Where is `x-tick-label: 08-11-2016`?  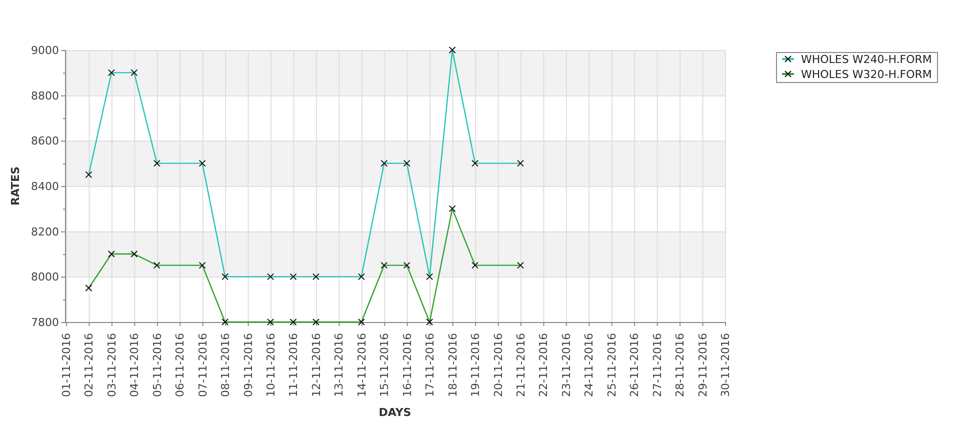
x-tick-label: 08-11-2016 is located at coordinates (225, 365).